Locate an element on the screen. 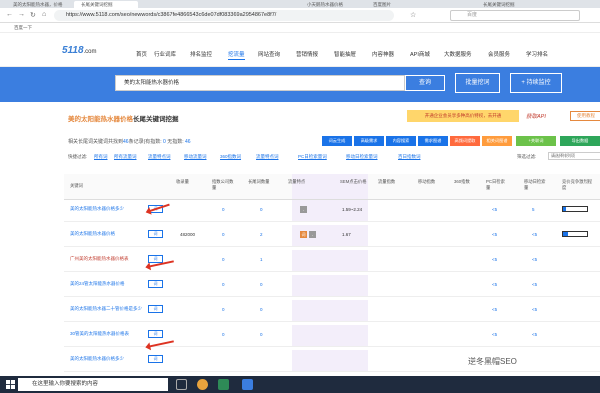  nav-item: 学习排名 is located at coordinates (537, 54).